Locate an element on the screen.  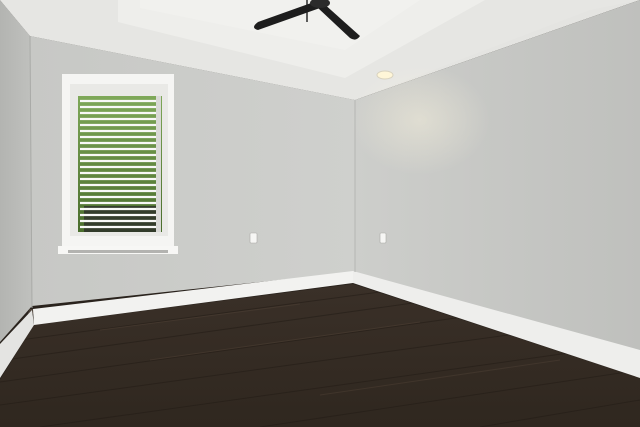
outlet-right-wall is located at coordinates (383, 238).